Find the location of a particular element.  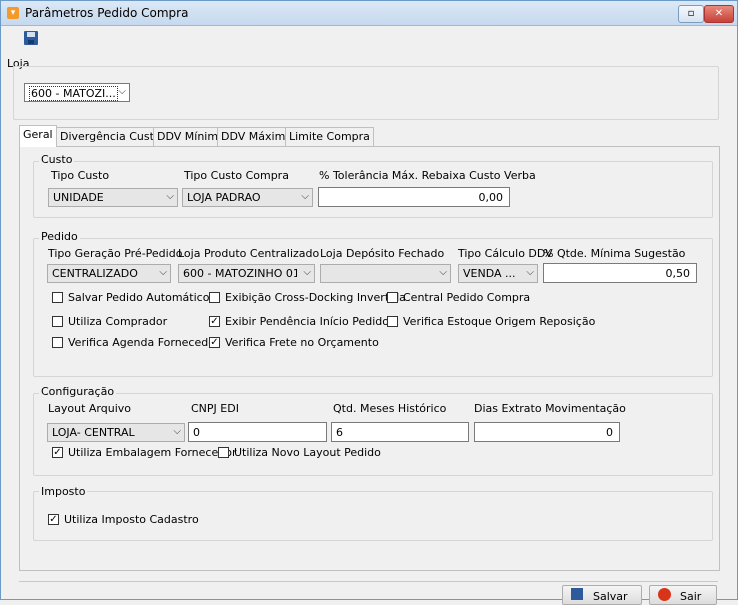

imposto-group-title: Imposto is located at coordinates (63, 491).